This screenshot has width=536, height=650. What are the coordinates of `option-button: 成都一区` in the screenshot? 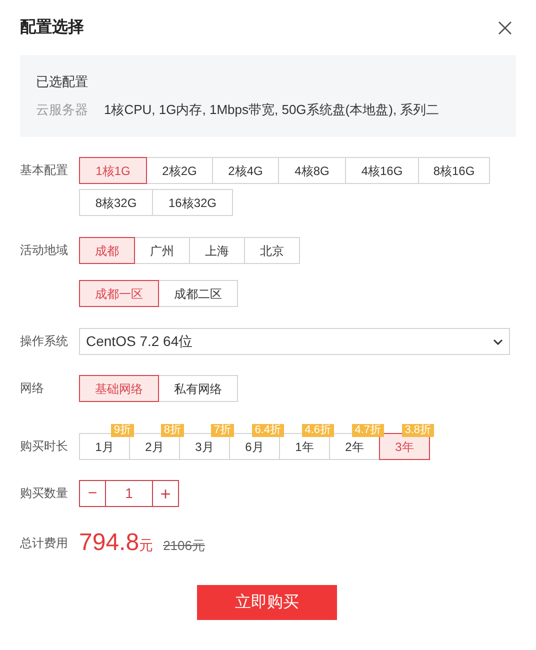 It's located at (119, 293).